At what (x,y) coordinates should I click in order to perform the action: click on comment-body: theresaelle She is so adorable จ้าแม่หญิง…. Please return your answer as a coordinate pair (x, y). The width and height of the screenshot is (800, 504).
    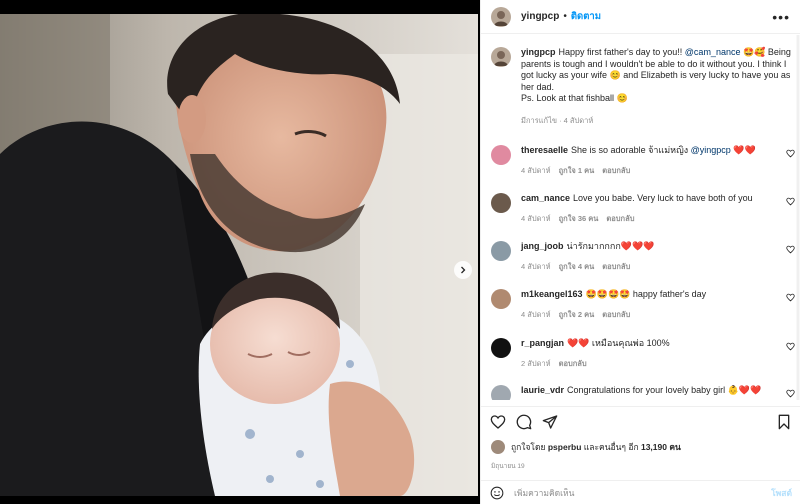
    Looking at the image, I should click on (646, 161).